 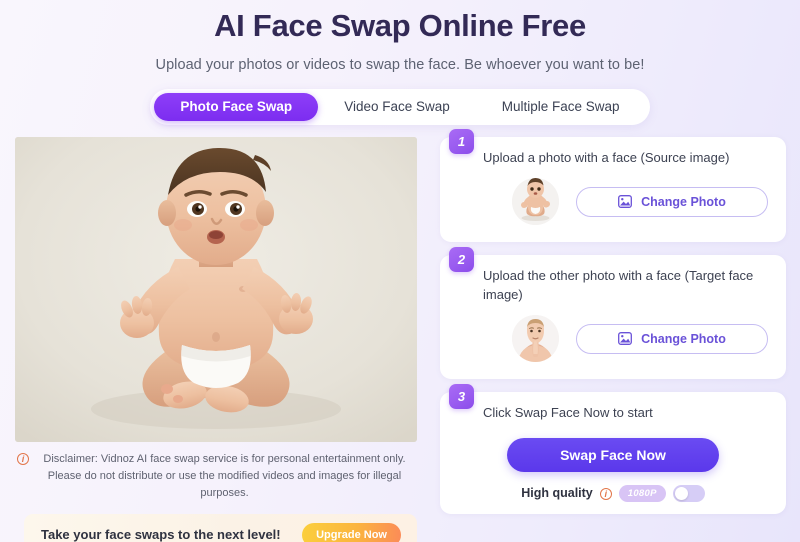 I want to click on upgrade-now-button: Upgrade Now, so click(x=351, y=532).